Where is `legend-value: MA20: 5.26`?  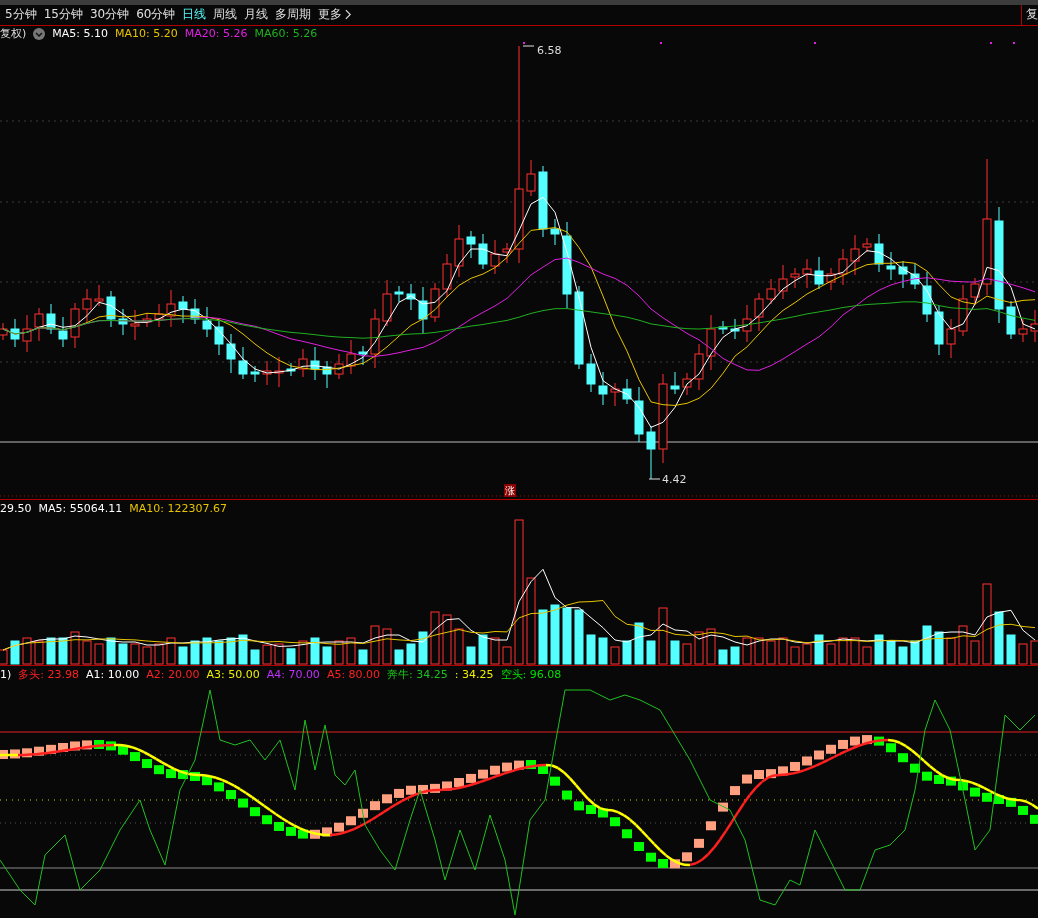
legend-value: MA20: 5.26 is located at coordinates (216, 34).